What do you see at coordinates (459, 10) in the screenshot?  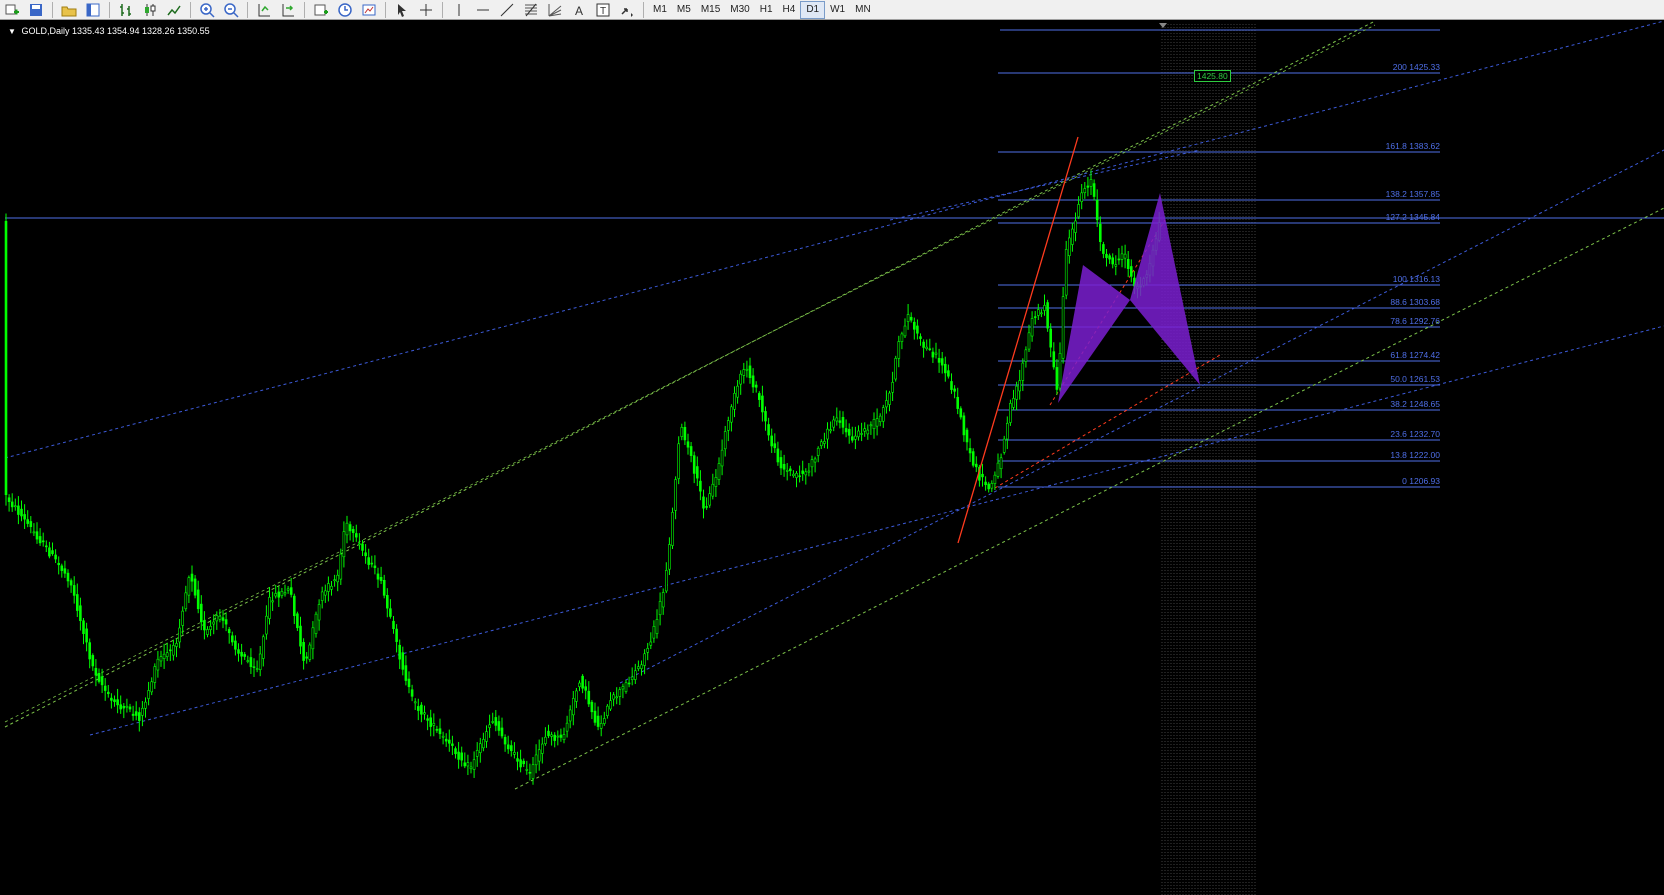 I see `vertical-line-icon` at bounding box center [459, 10].